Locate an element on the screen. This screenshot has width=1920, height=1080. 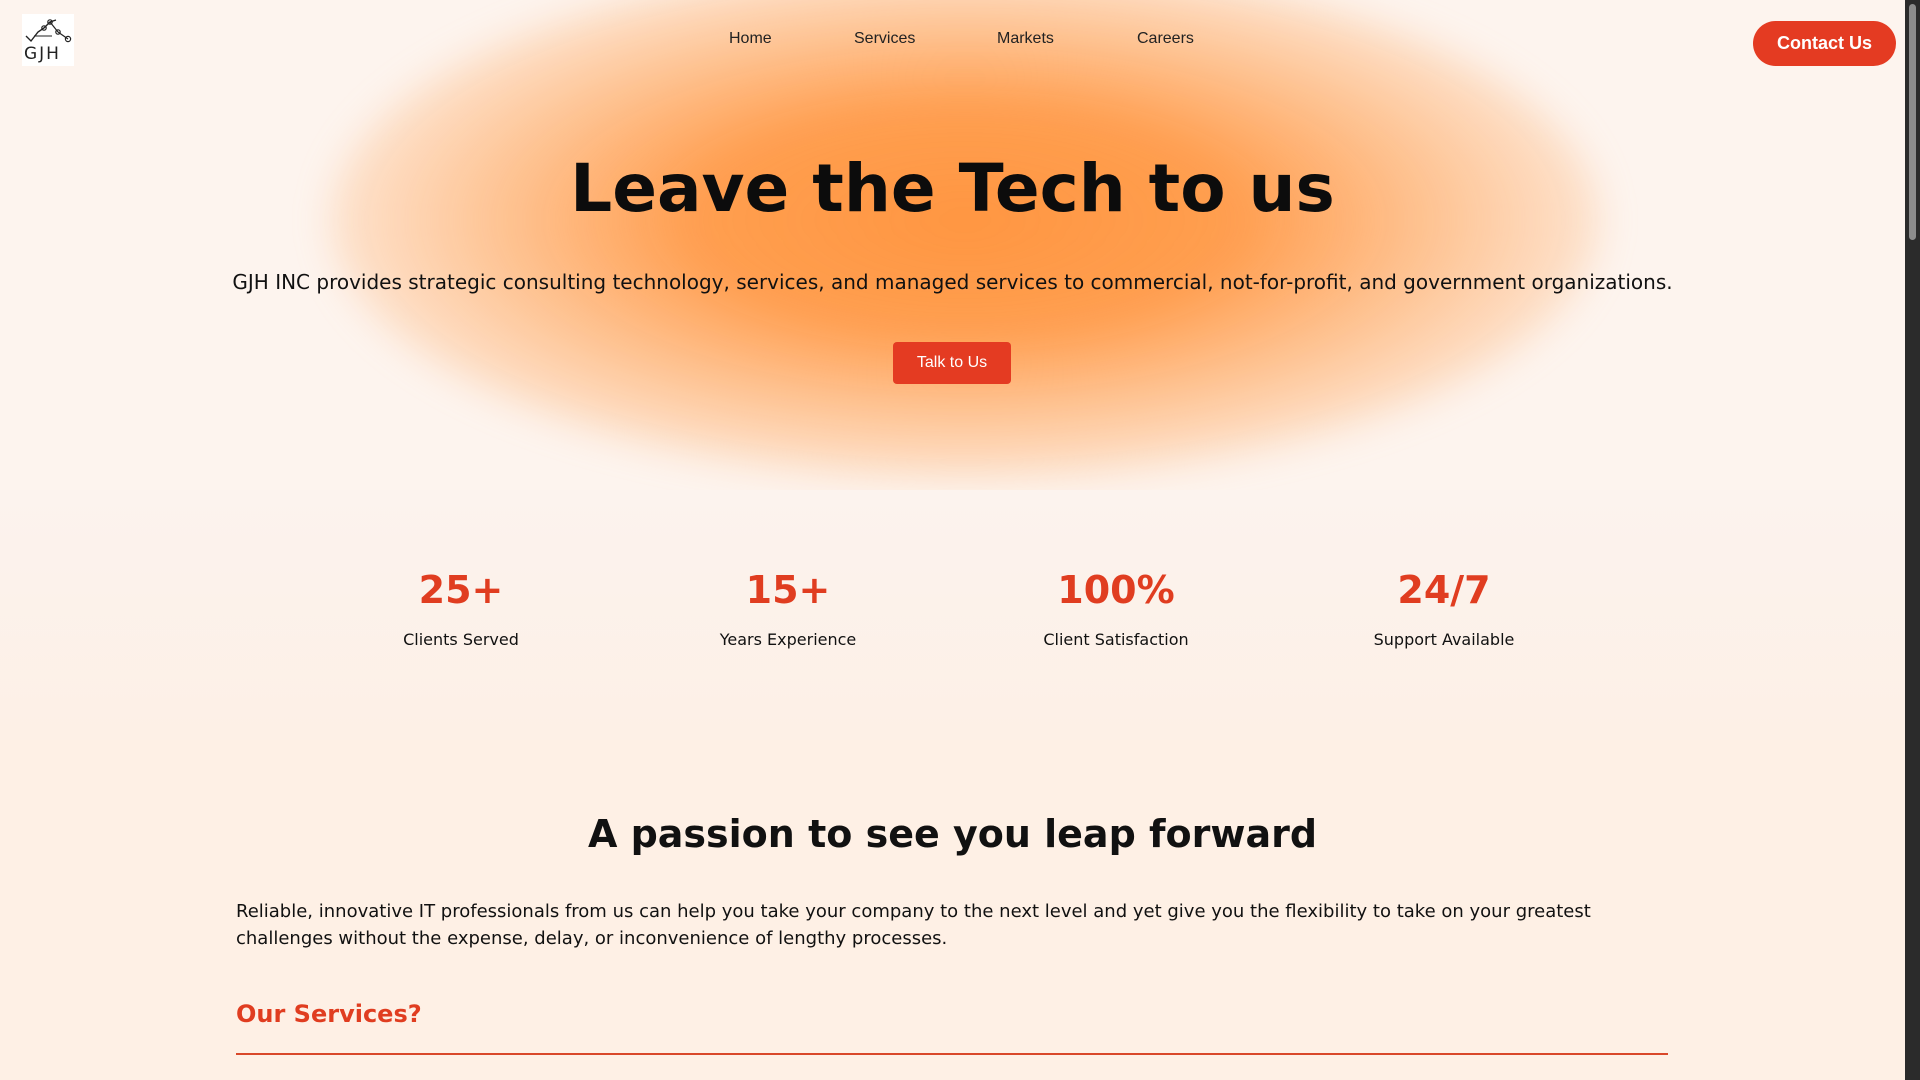
stat-label: Client Satisfaction is located at coordinates (1116, 639).